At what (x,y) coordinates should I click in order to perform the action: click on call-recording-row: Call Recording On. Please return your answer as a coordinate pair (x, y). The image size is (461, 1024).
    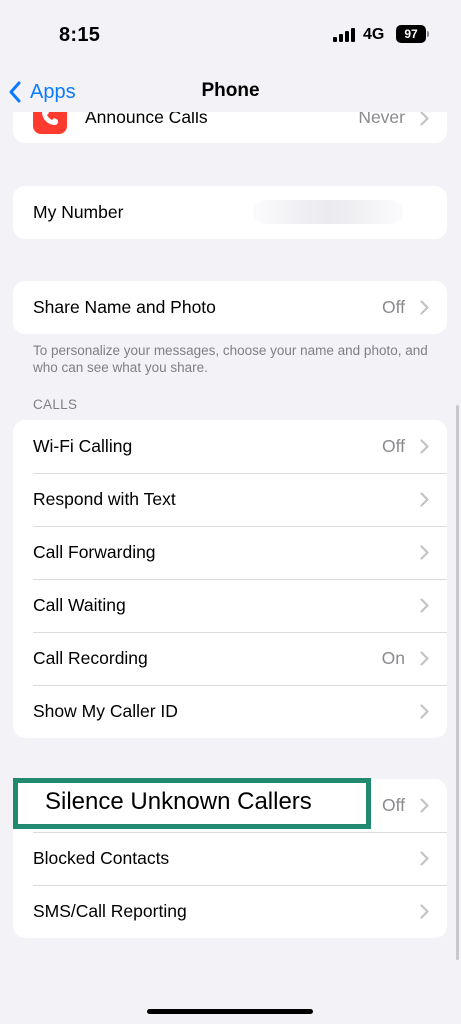
    Looking at the image, I should click on (230, 658).